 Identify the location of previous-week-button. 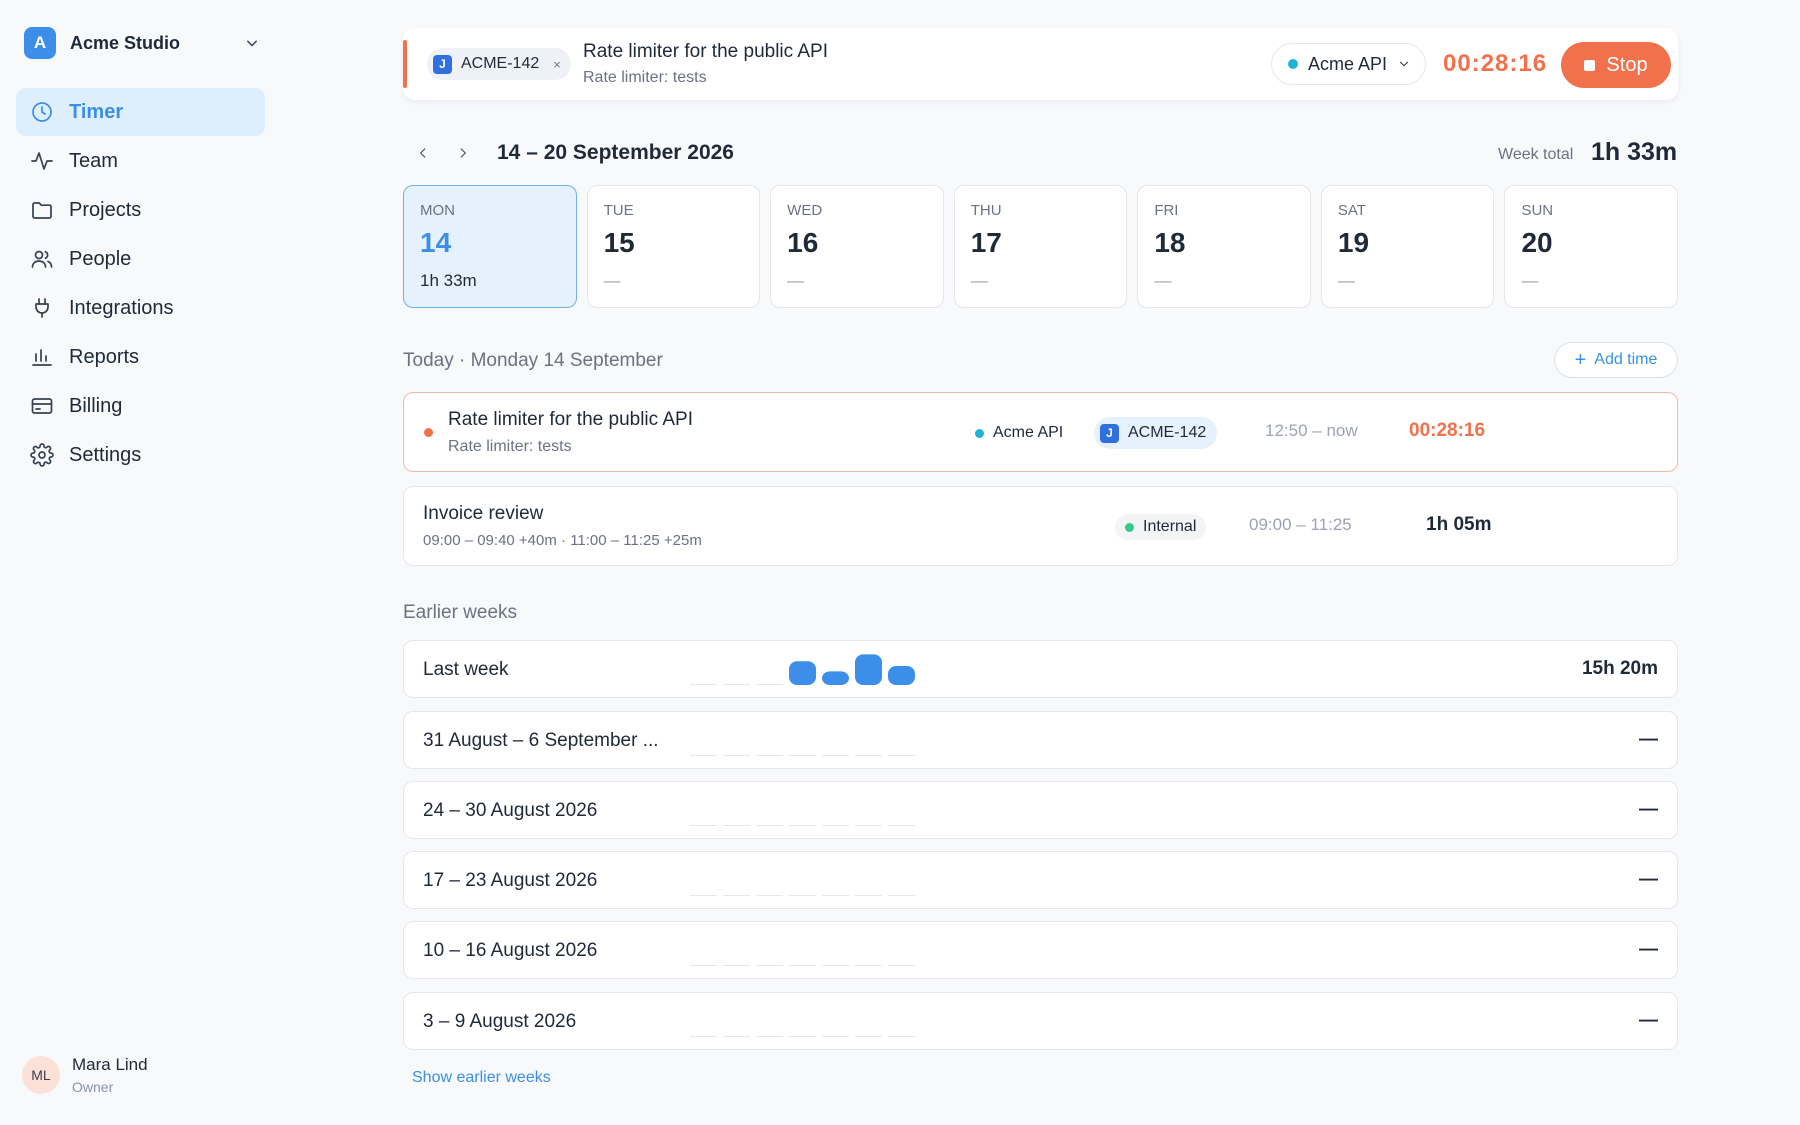
(423, 153).